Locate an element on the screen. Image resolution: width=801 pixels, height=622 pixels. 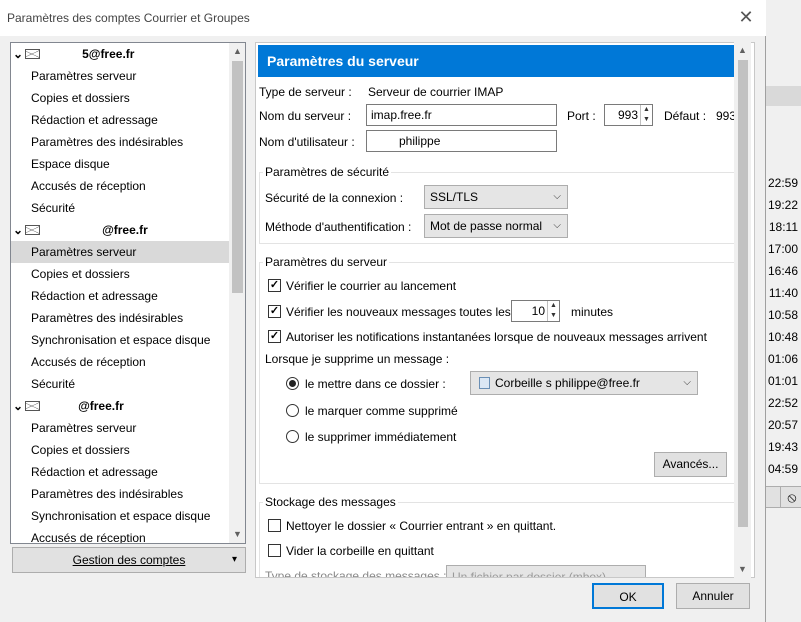
background-time: 11:40 is located at coordinates (783, 293).